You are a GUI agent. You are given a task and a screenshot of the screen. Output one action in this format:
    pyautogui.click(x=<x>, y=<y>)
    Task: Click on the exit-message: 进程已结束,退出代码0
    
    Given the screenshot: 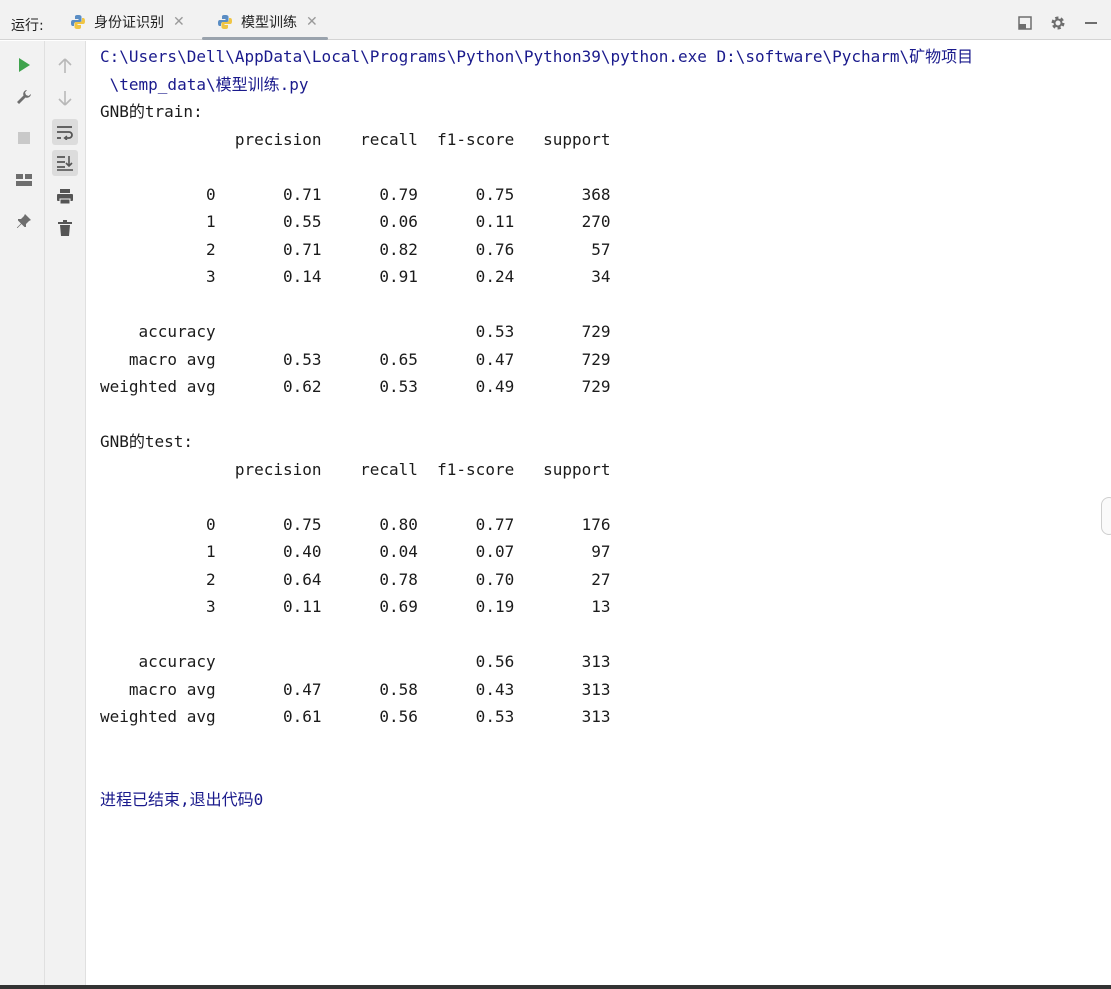 What is the action you would take?
    pyautogui.click(x=182, y=799)
    